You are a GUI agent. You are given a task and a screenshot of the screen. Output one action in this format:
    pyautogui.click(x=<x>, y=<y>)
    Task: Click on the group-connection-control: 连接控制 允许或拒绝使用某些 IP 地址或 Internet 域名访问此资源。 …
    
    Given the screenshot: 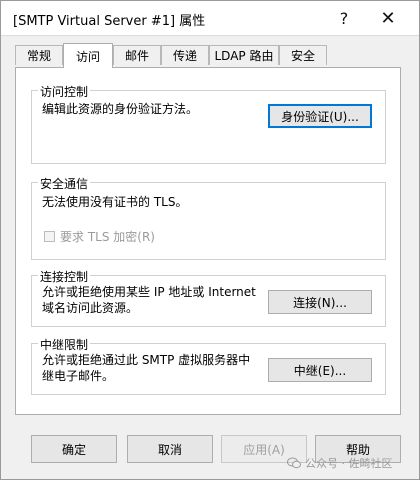 What is the action you would take?
    pyautogui.click(x=208, y=297)
    